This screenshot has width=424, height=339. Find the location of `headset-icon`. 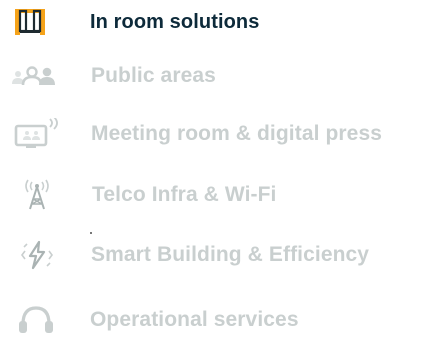

headset-icon is located at coordinates (36, 317).